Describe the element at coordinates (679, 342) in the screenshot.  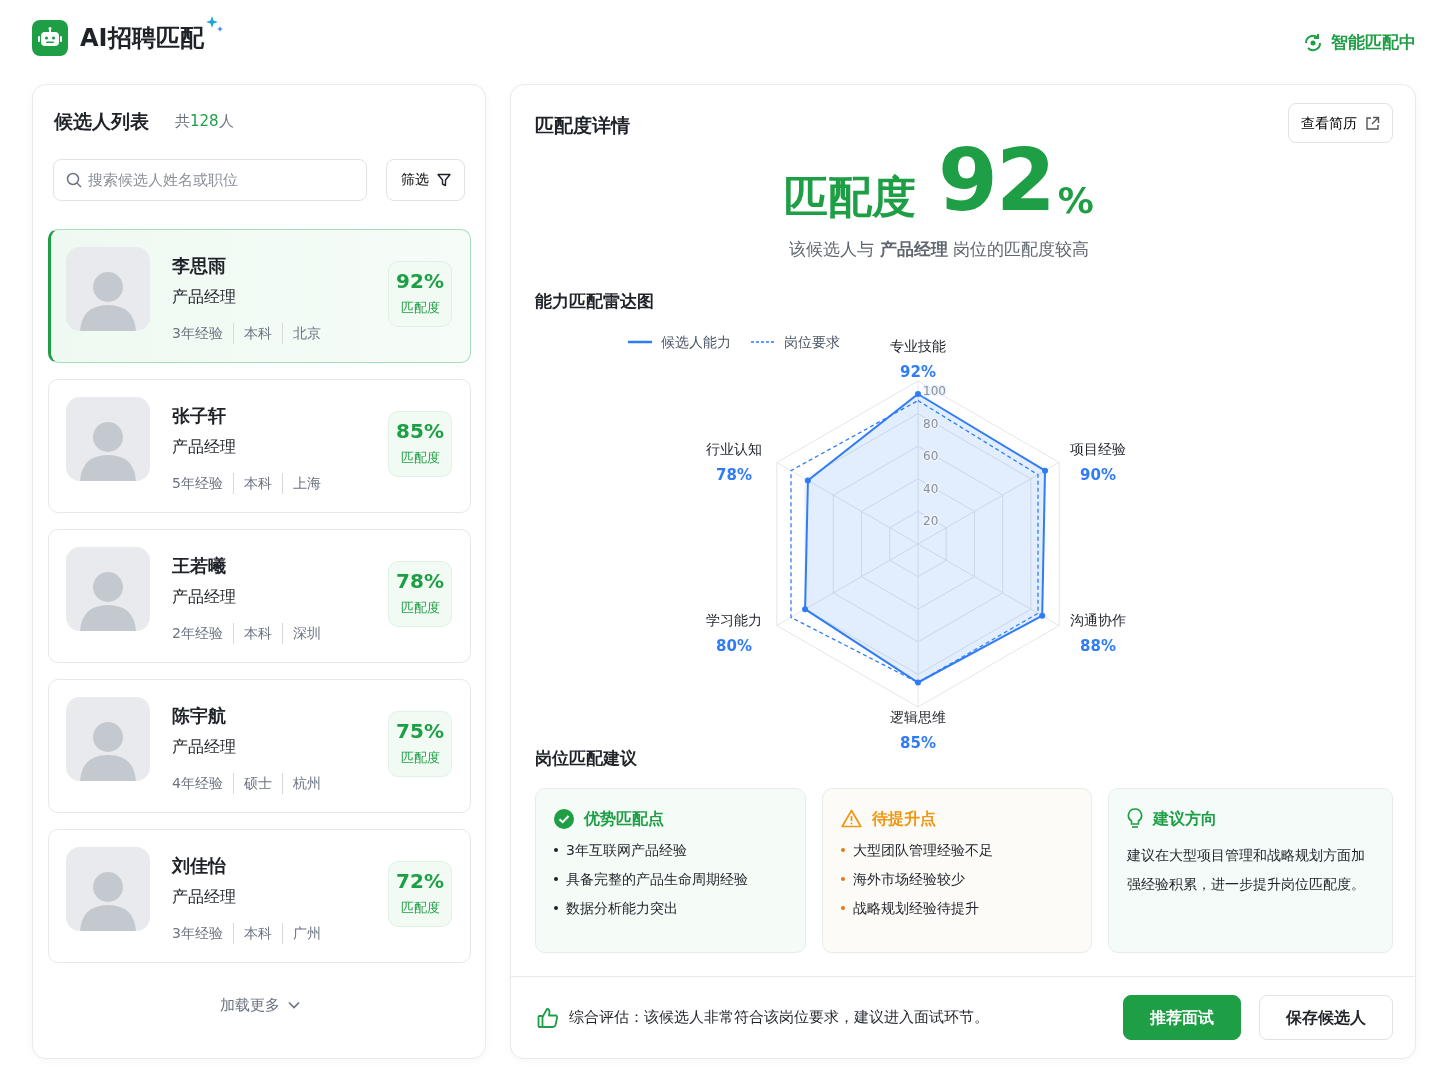
I see `legend-item: 候选人能力` at that location.